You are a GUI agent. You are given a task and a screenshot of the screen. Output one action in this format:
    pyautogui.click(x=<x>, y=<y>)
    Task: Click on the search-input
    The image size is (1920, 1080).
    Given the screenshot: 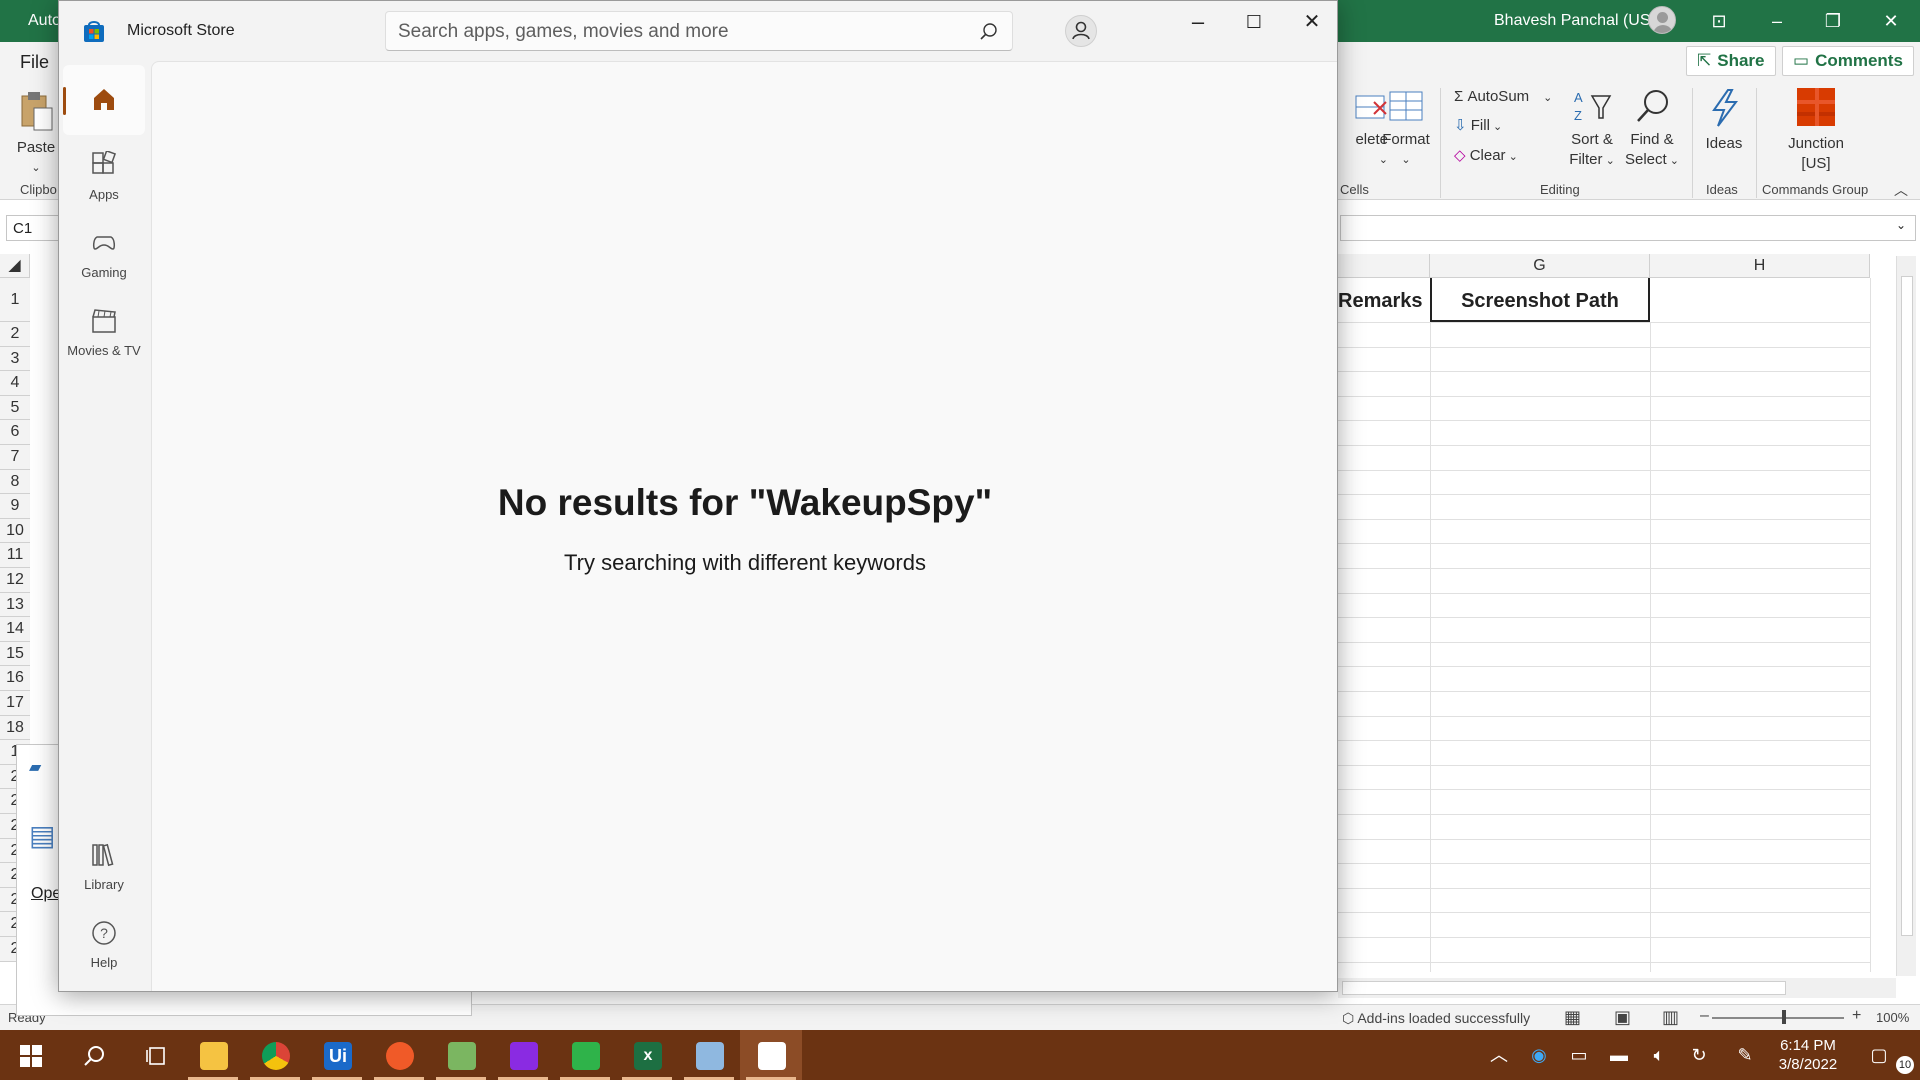 What is the action you would take?
    pyautogui.click(x=678, y=32)
    